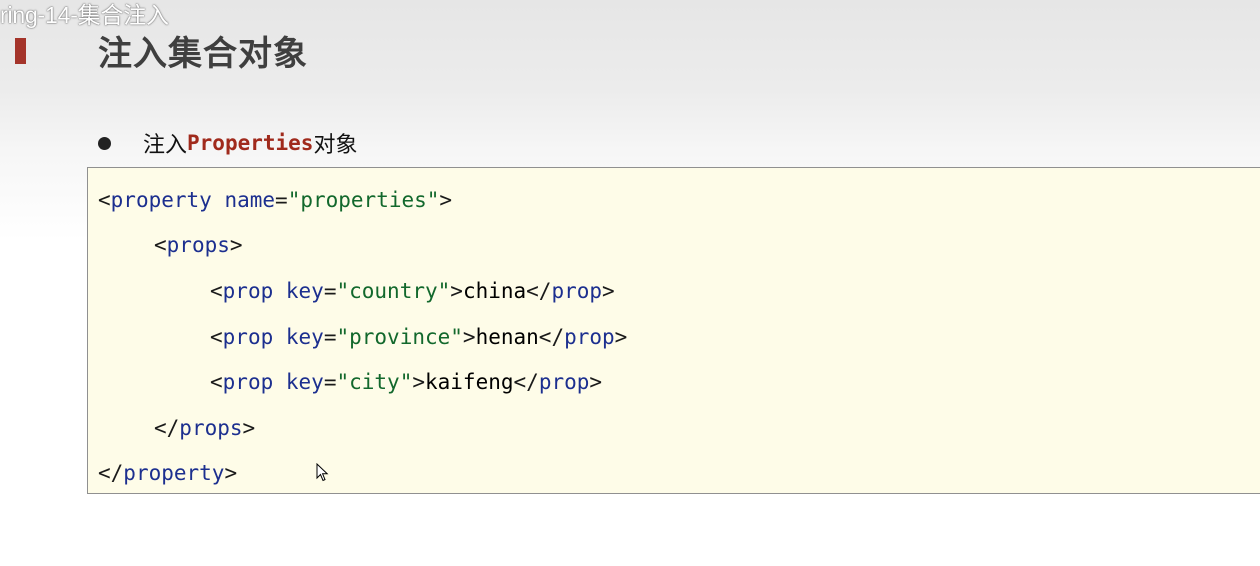  What do you see at coordinates (250, 200) in the screenshot?
I see `code-attr: name` at bounding box center [250, 200].